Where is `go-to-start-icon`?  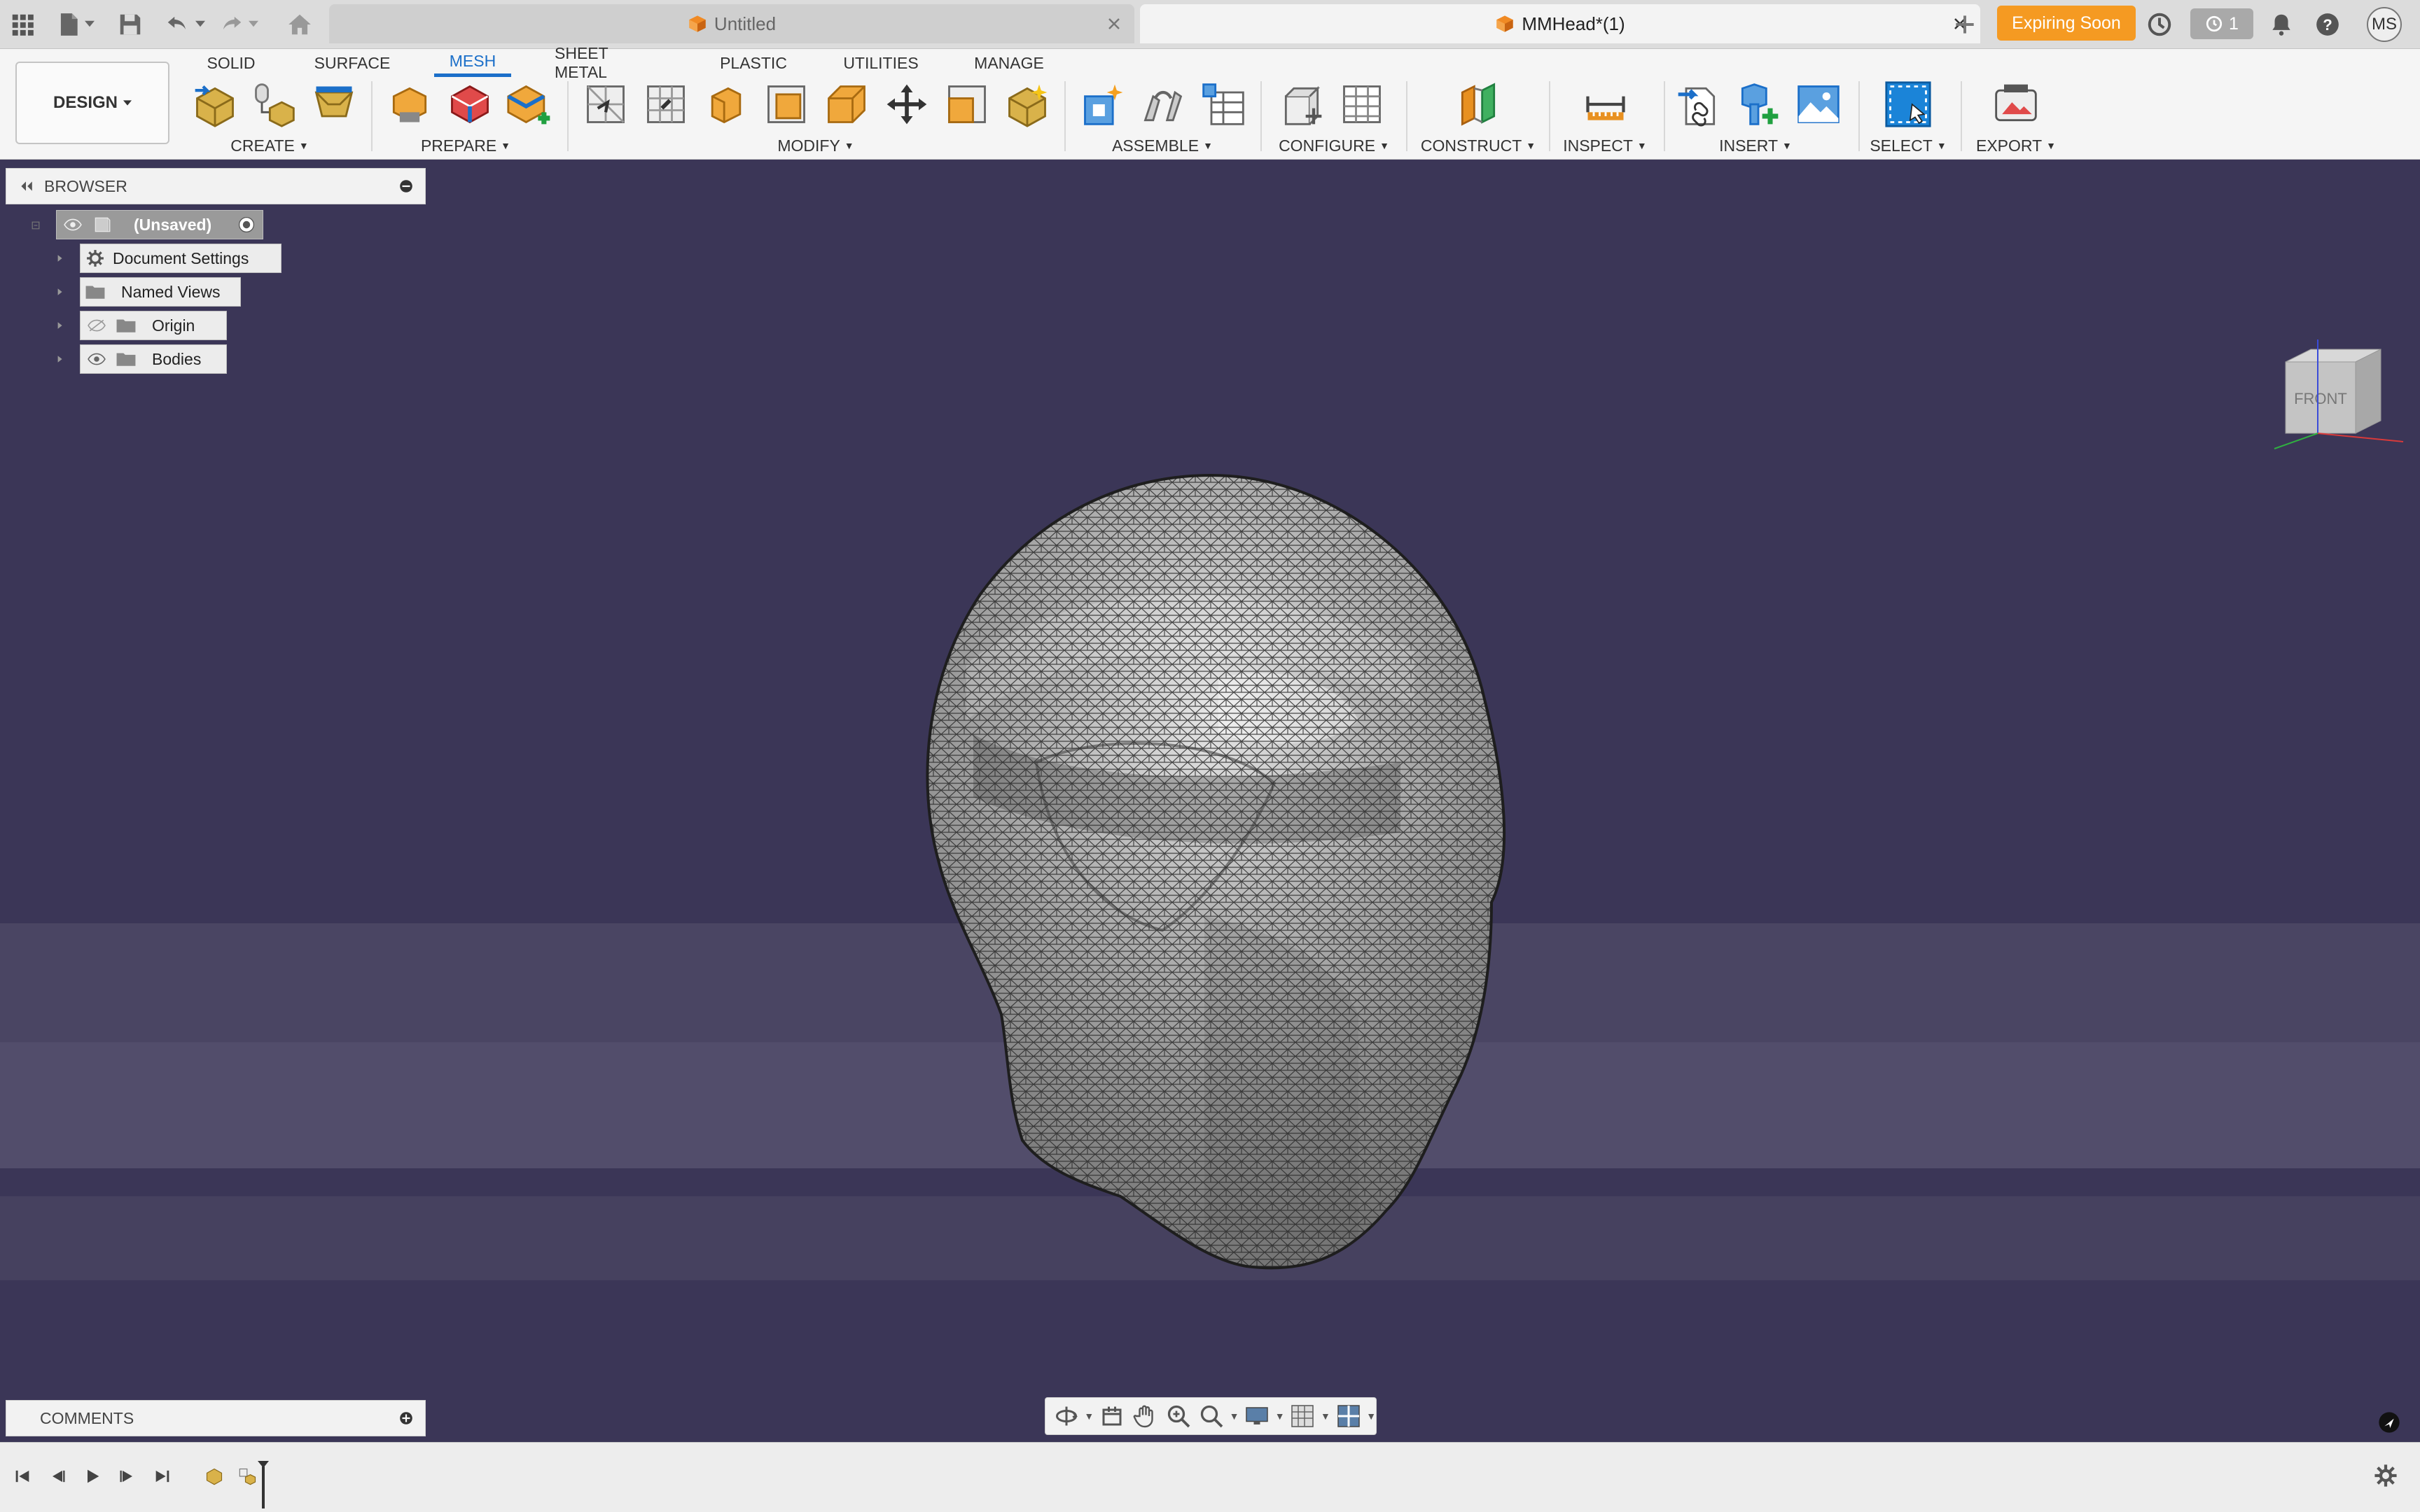
go-to-start-icon is located at coordinates (22, 1476).